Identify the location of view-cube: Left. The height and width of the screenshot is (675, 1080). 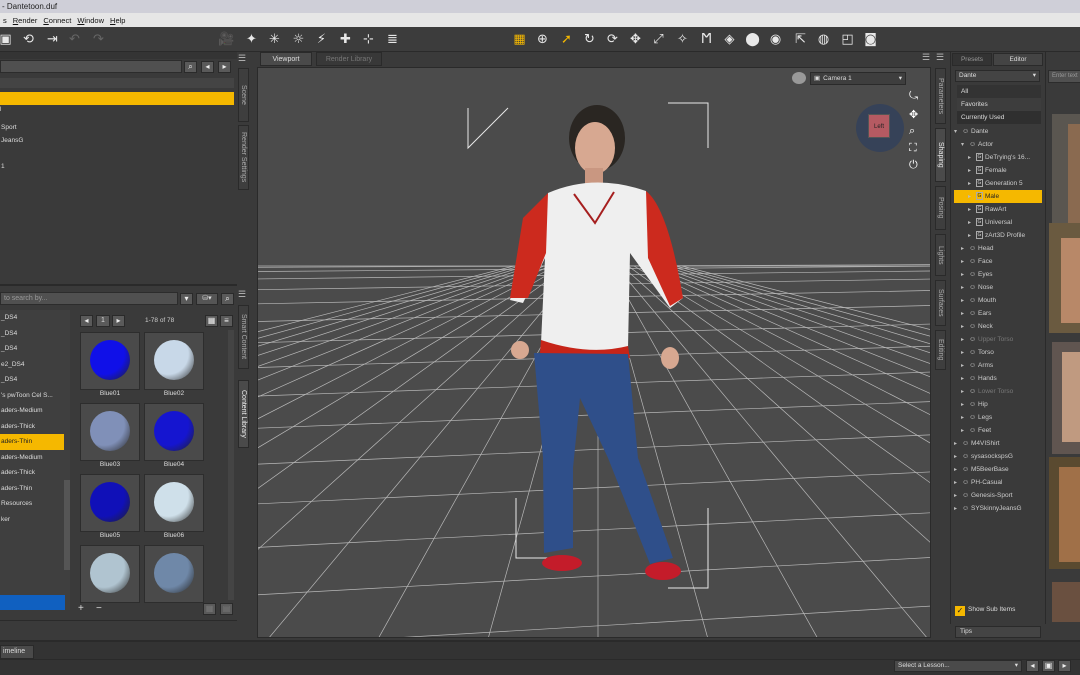
(879, 126).